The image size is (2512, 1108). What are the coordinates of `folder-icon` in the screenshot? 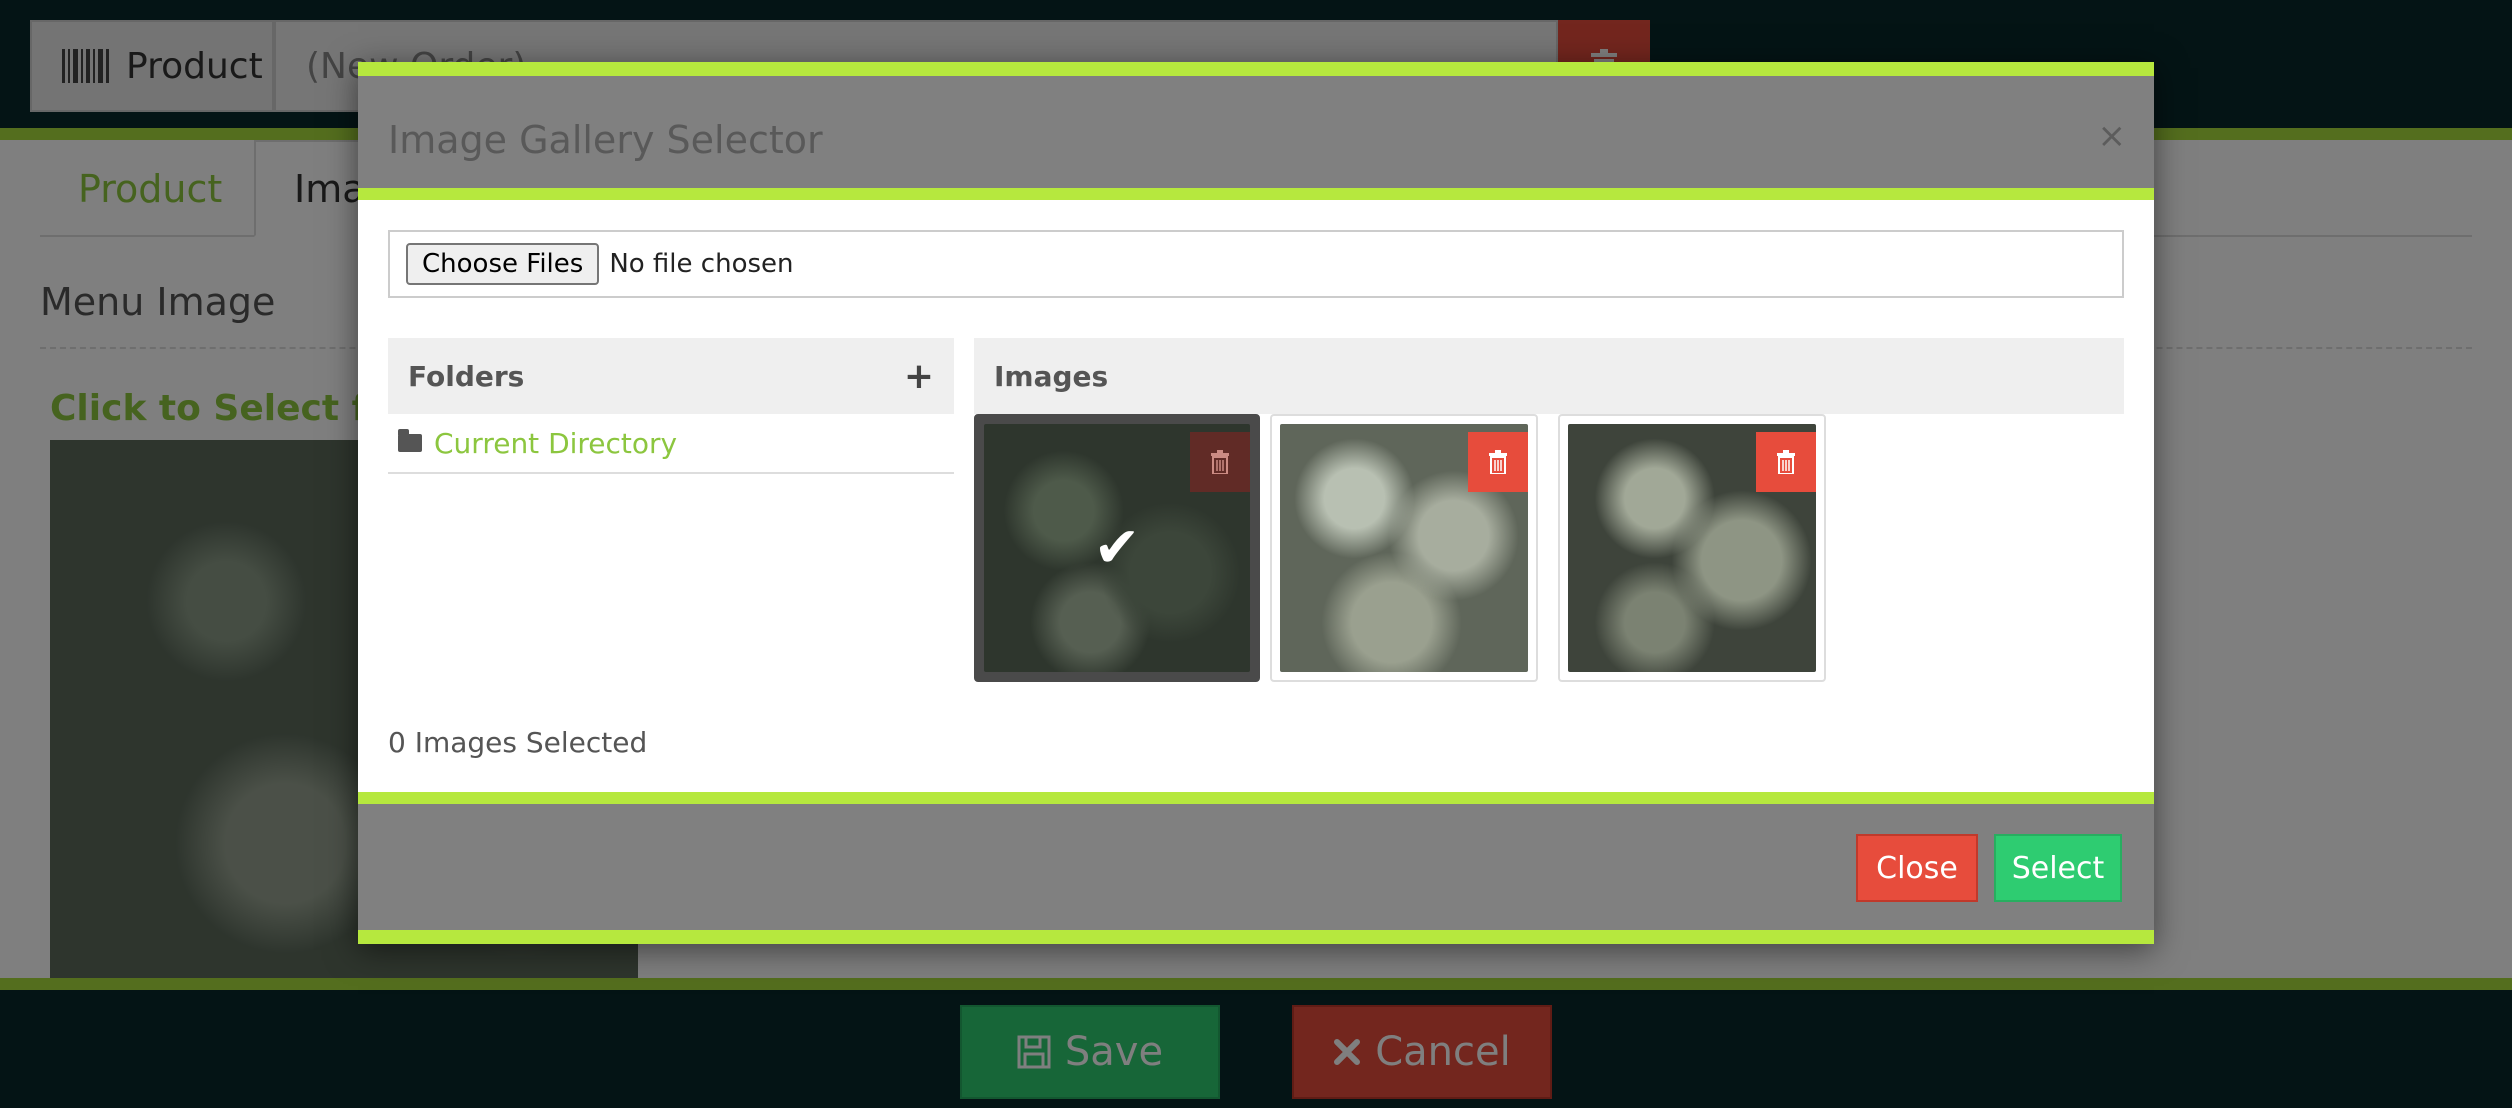 It's located at (410, 440).